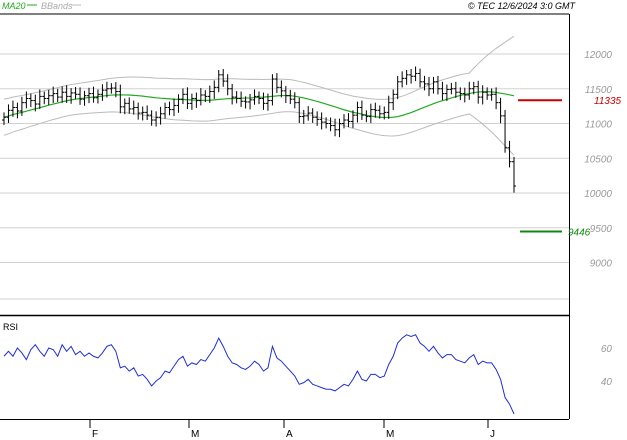 The image size is (627, 440). I want to click on y-tick-label: 10500, so click(598, 159).